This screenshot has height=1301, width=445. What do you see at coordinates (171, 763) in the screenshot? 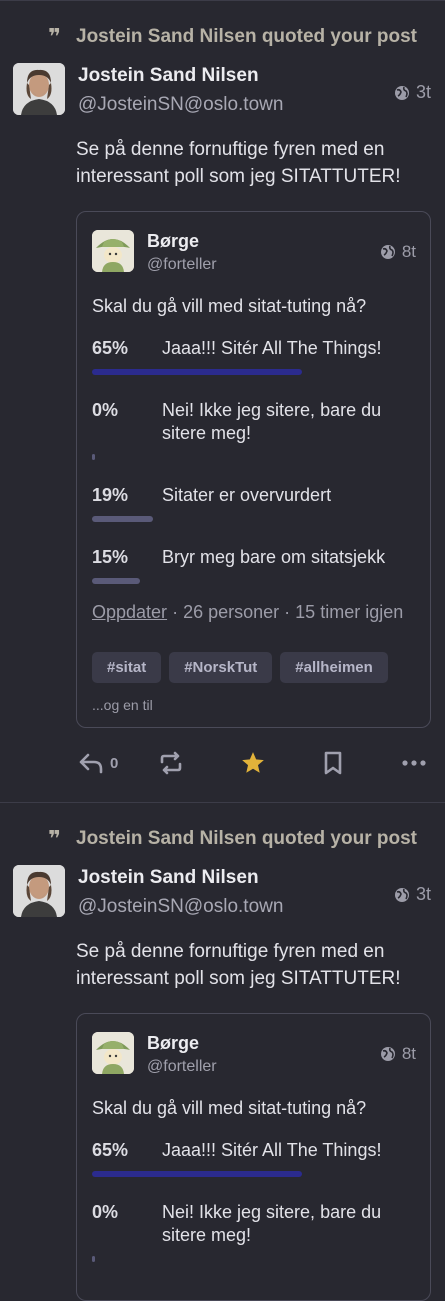
I see `boost-icon` at bounding box center [171, 763].